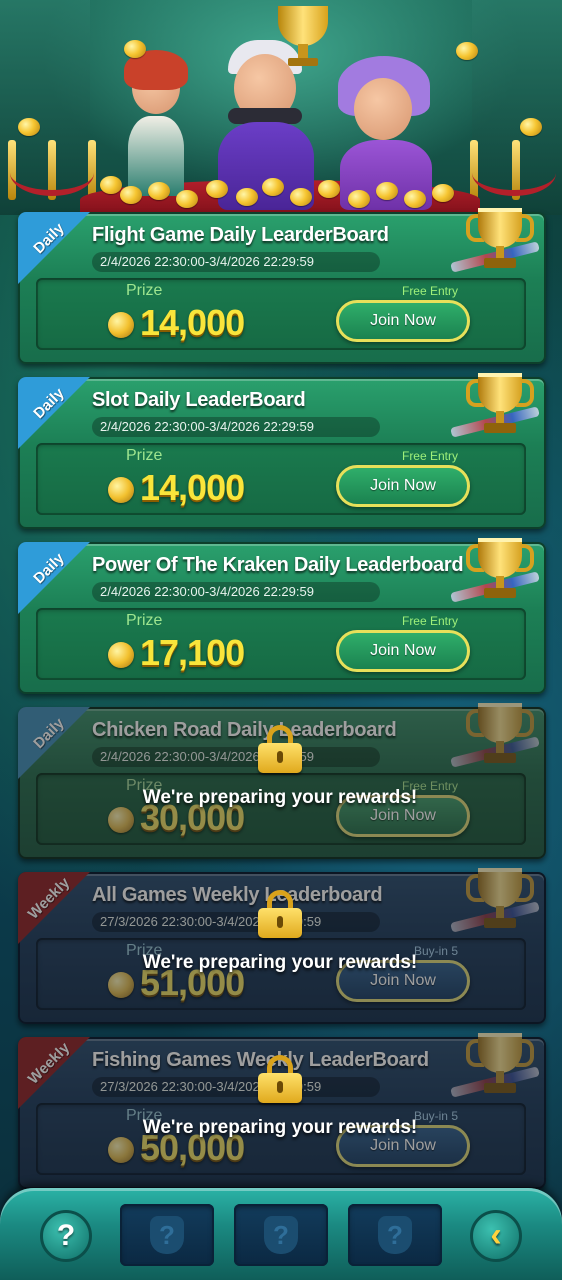 This screenshot has width=562, height=1280. I want to click on leaderboard-title: All Games Weekly Leaderboard, so click(237, 895).